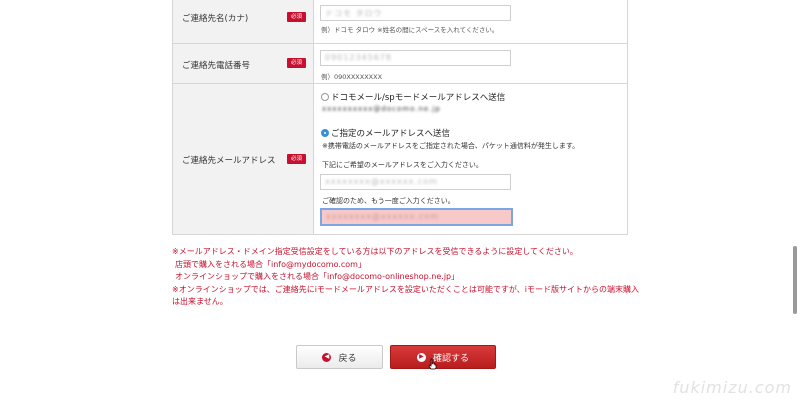 The width and height of the screenshot is (800, 403). Describe the element at coordinates (200, 301) in the screenshot. I see `note-line: は出来ません。` at that location.